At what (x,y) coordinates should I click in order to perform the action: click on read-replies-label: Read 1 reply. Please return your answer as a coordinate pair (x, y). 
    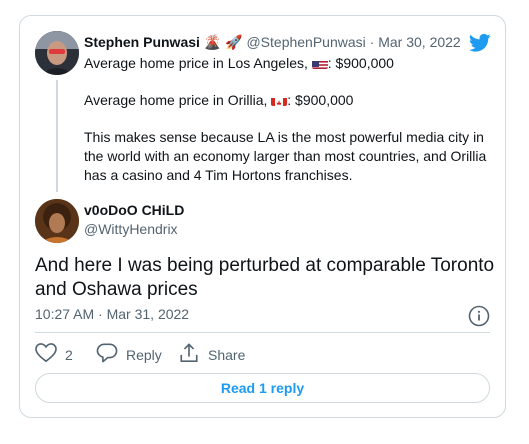
    Looking at the image, I should click on (262, 388).